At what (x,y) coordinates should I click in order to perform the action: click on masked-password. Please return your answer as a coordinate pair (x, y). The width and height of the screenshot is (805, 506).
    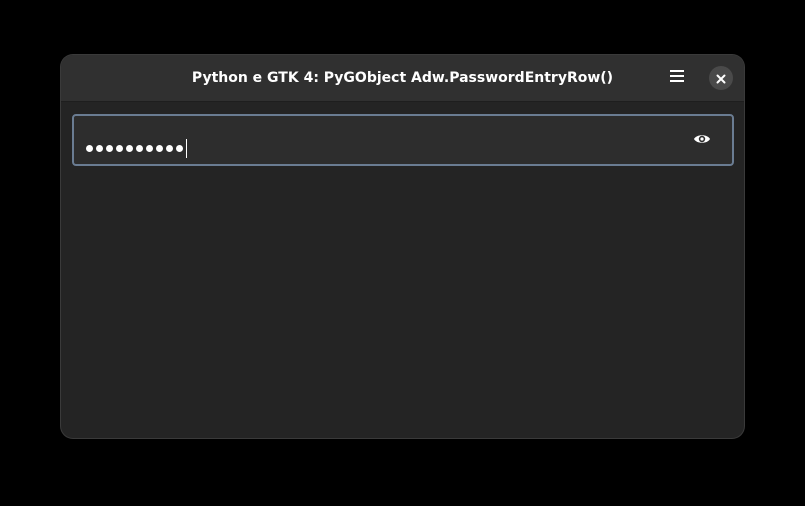
    Looking at the image, I should click on (136, 148).